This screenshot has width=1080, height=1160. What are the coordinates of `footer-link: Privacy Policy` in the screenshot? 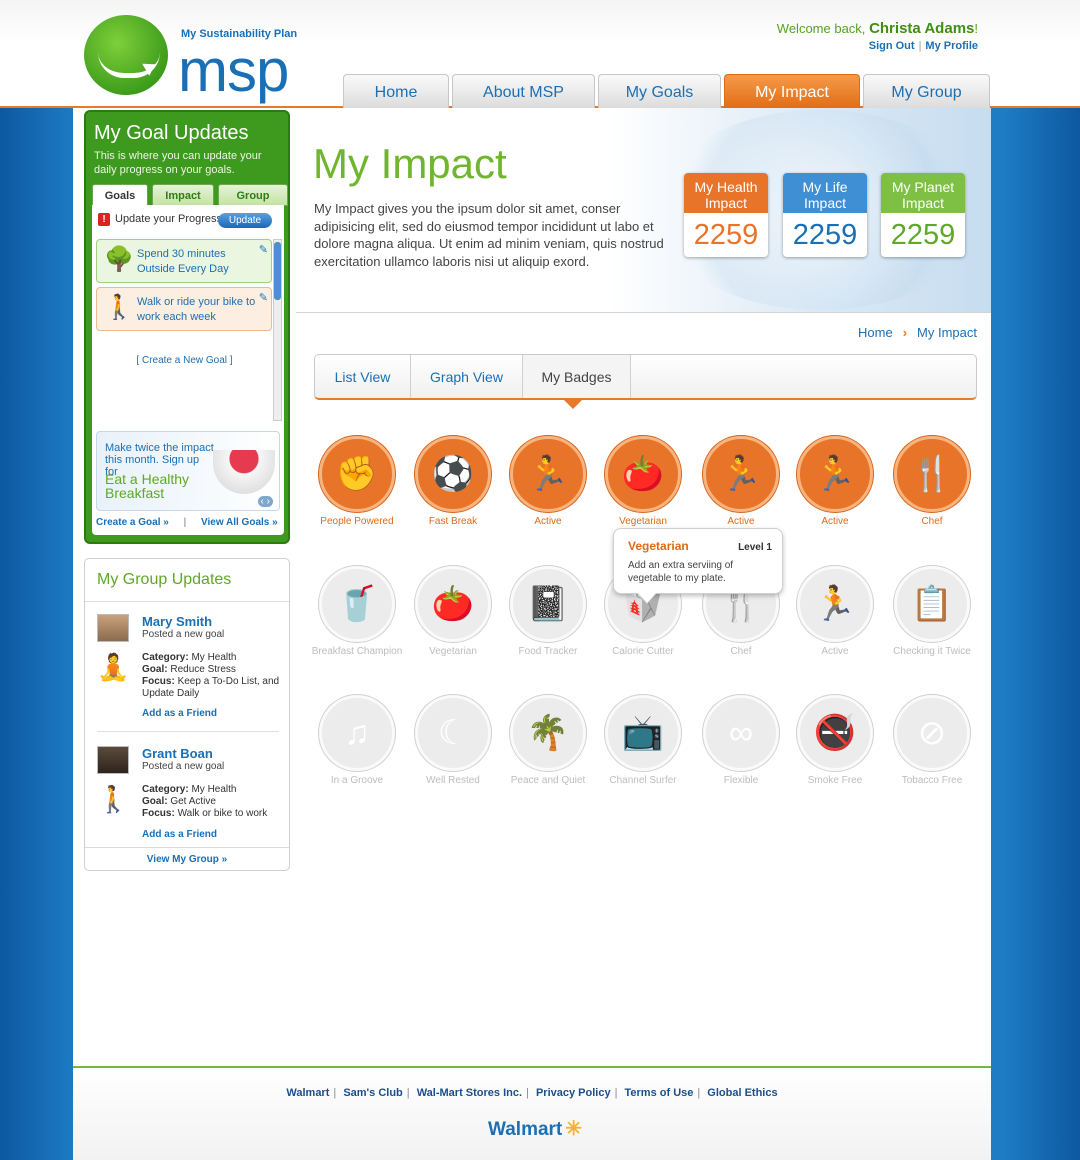 It's located at (573, 1093).